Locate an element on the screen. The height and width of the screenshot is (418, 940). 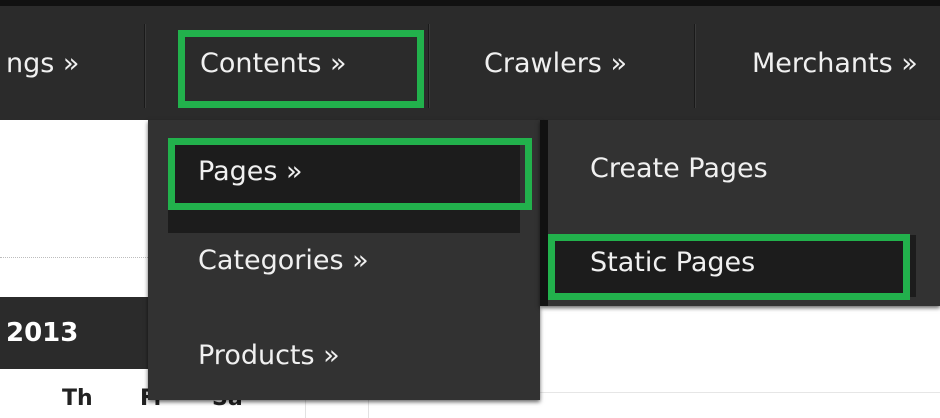
menu-item-create-pages: Create Pages is located at coordinates (679, 168).